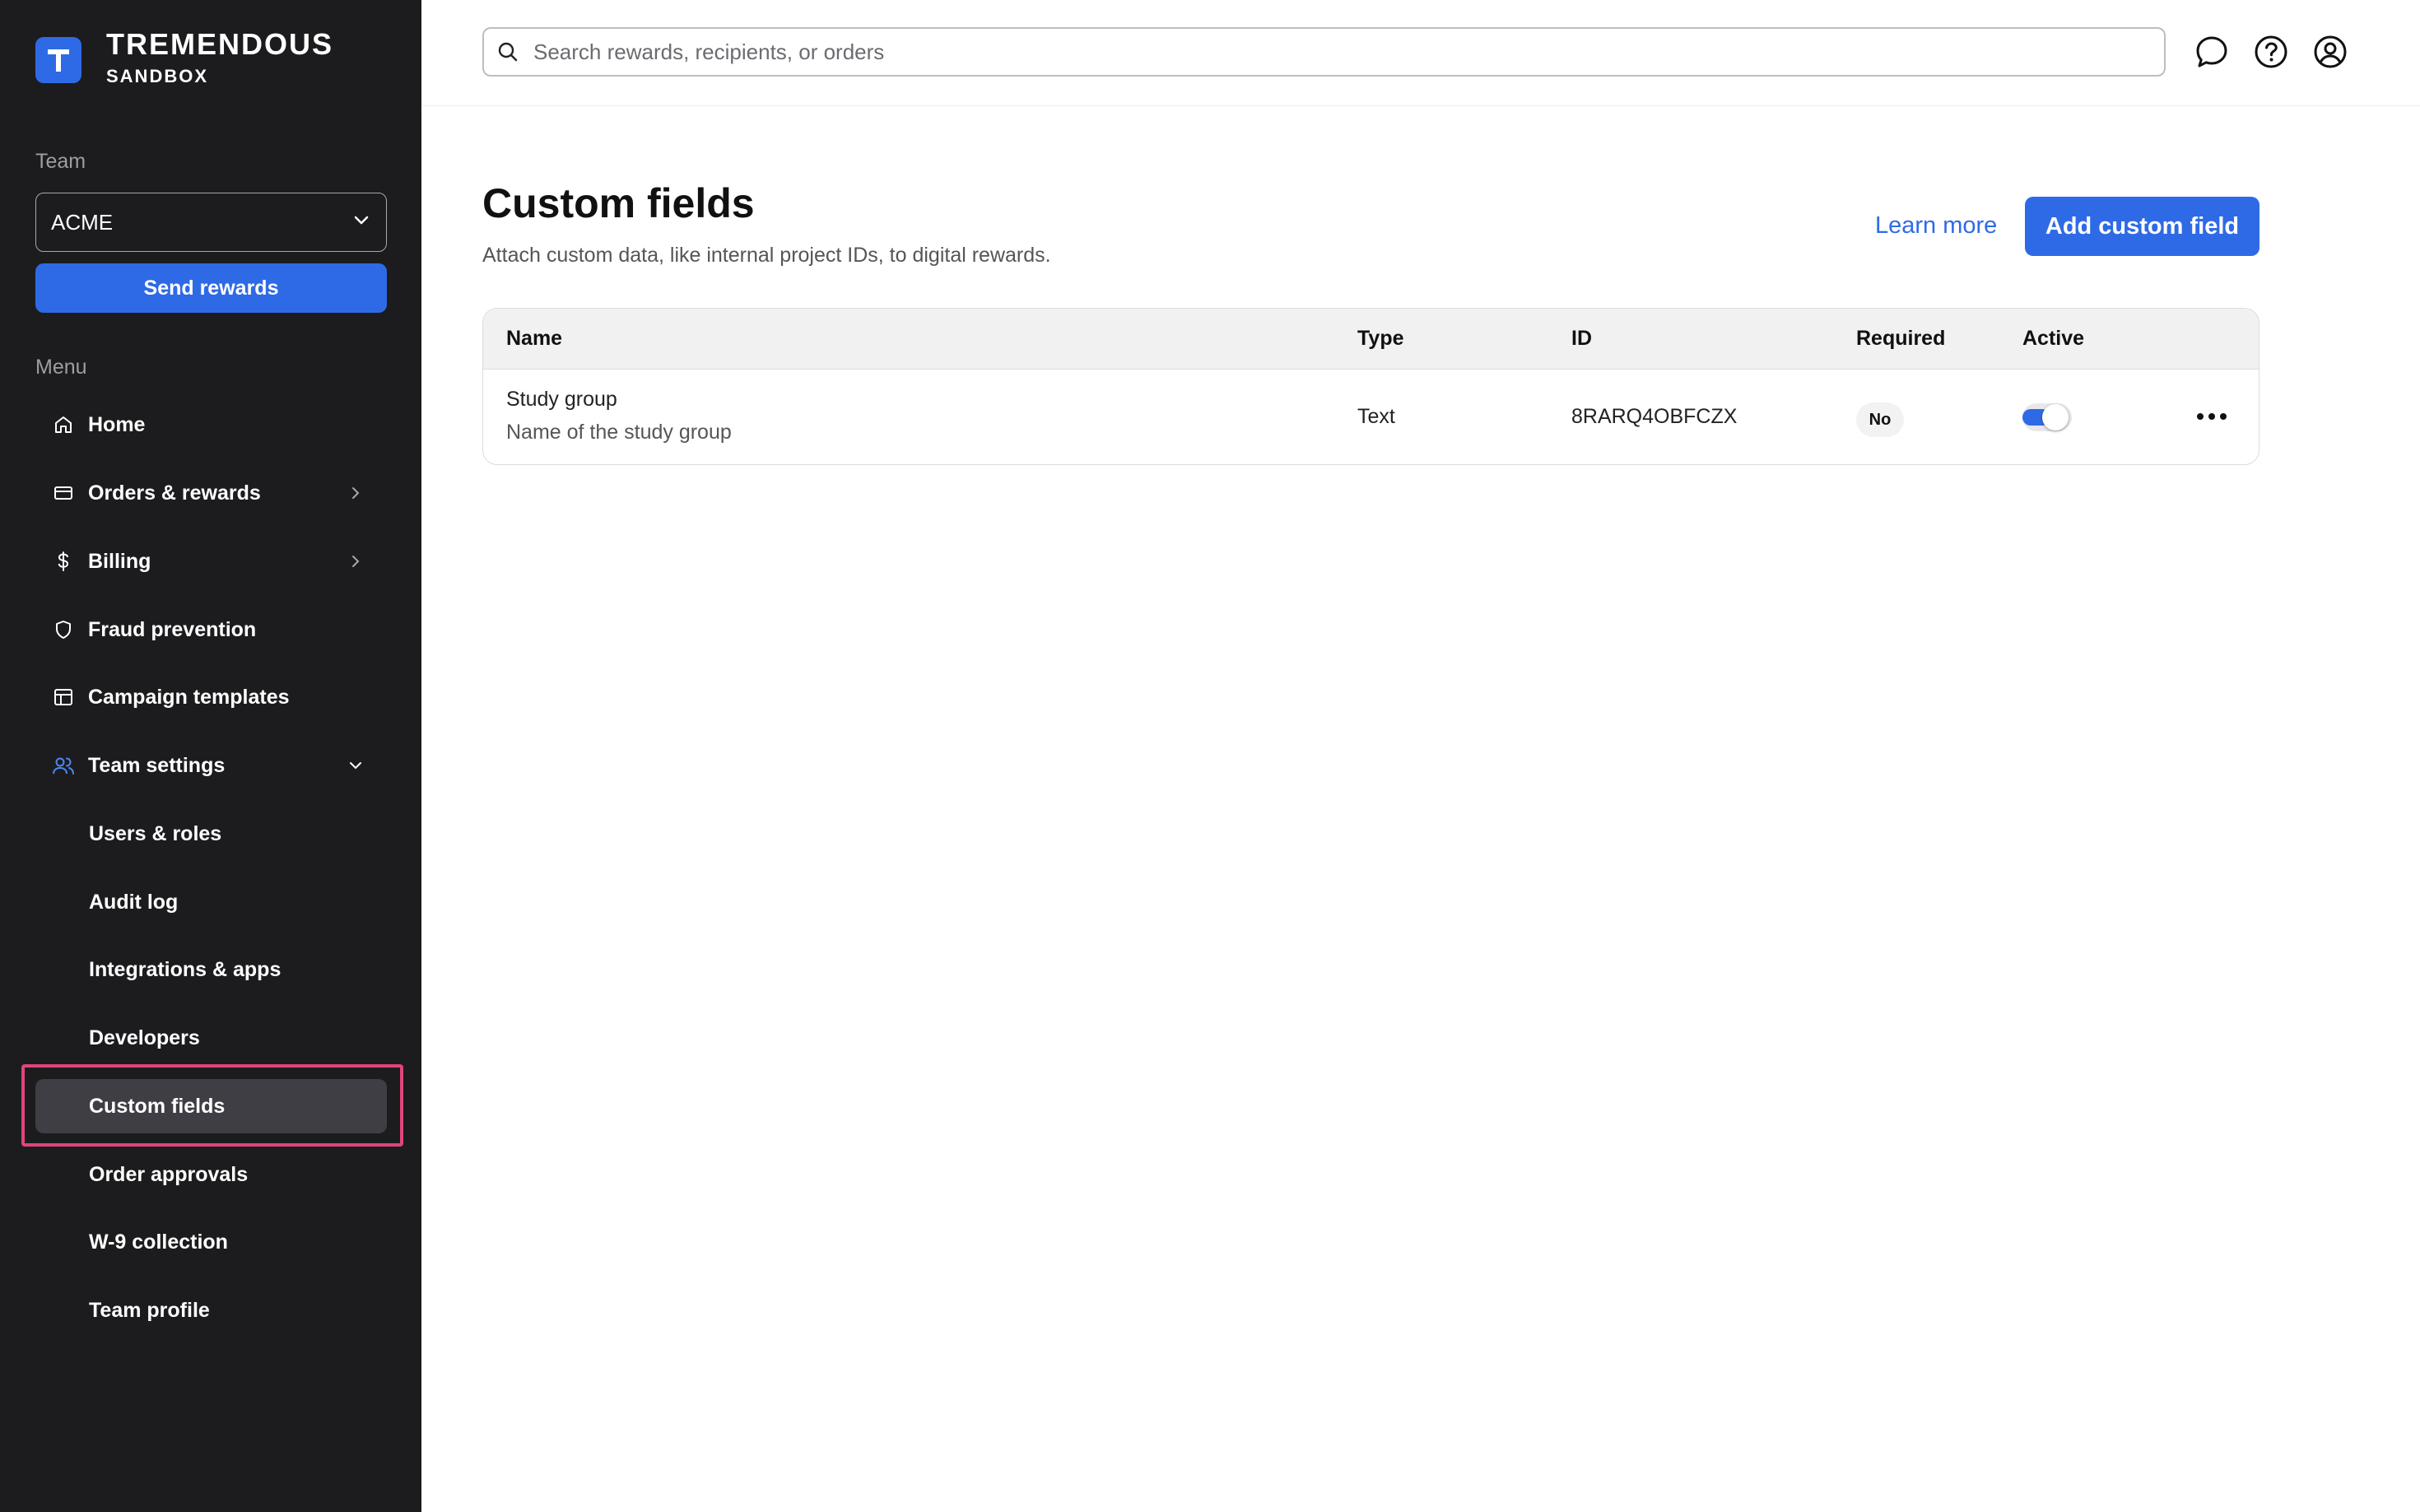 The width and height of the screenshot is (2420, 1512). I want to click on column-header-required: Required, so click(1901, 338).